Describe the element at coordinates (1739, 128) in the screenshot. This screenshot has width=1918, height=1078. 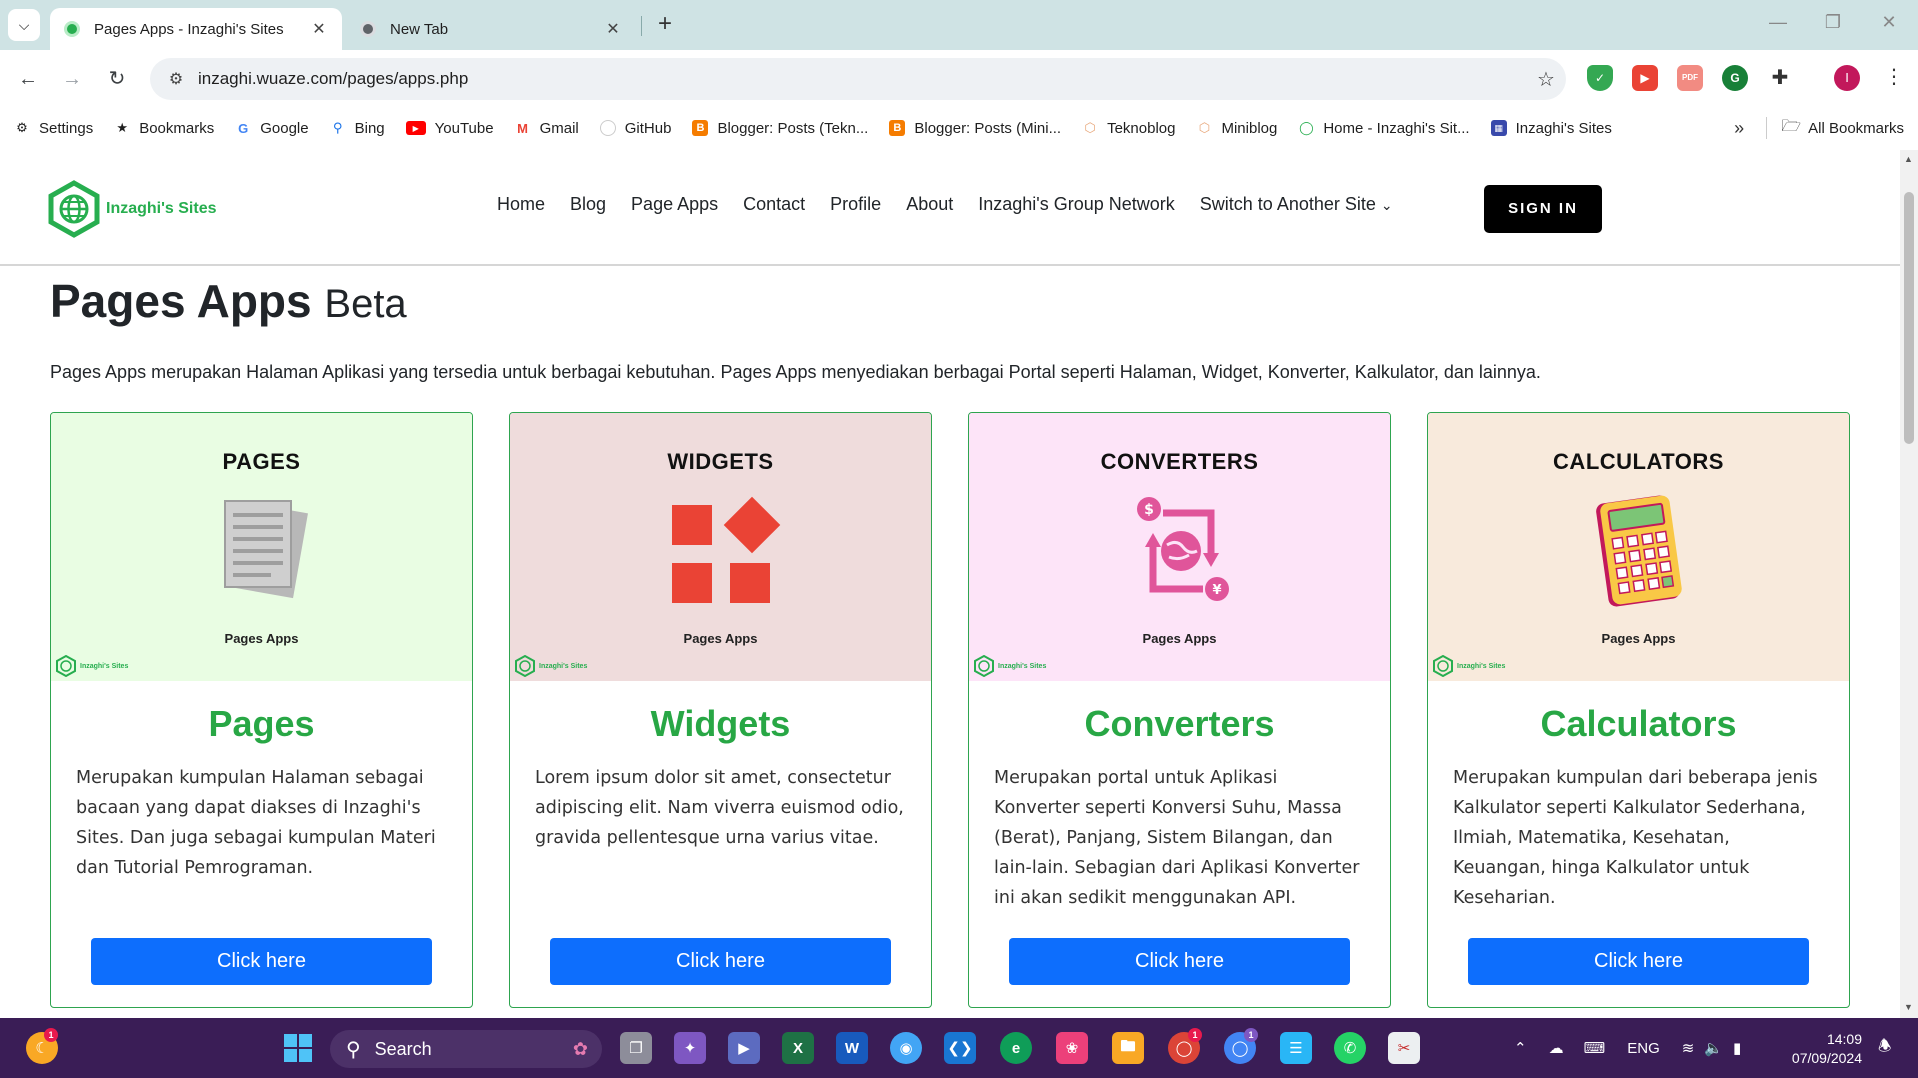
I see `more-bookmarks-icon: »` at that location.